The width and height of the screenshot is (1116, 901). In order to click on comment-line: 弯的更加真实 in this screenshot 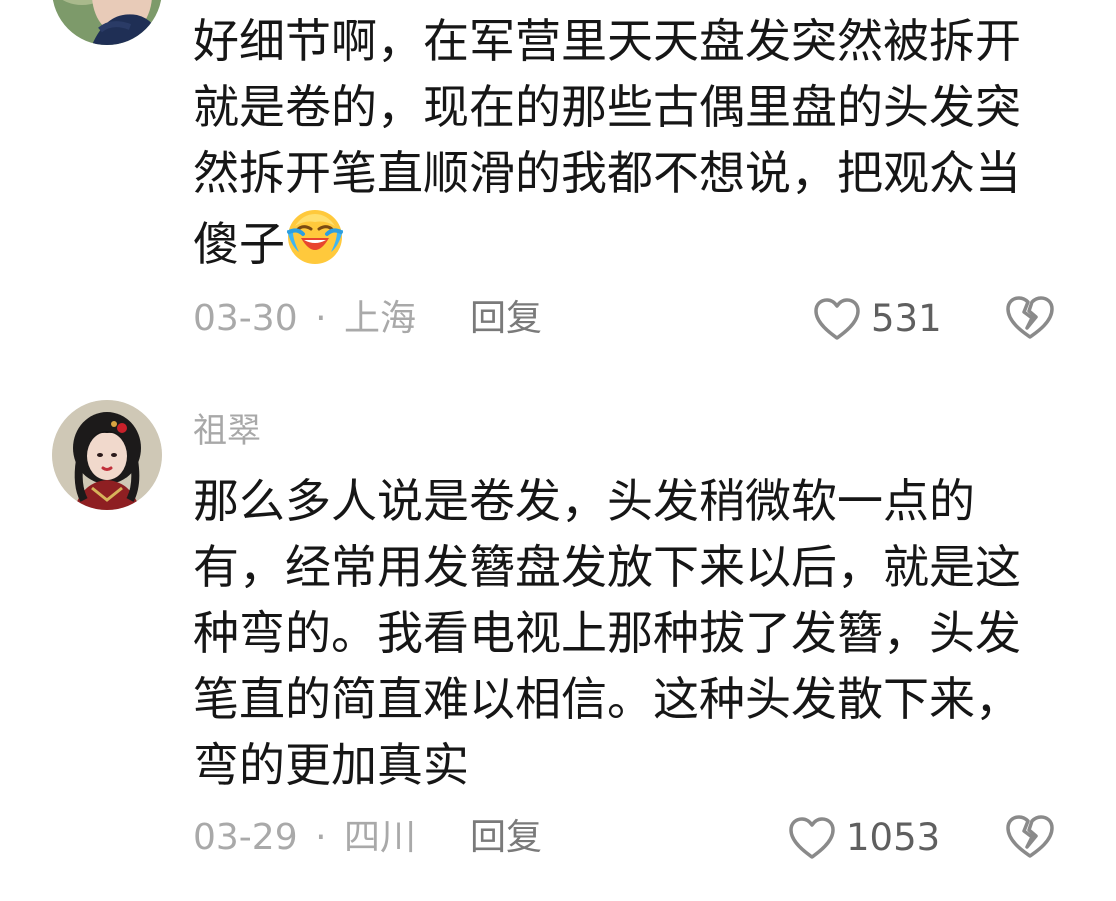, I will do `click(331, 765)`.